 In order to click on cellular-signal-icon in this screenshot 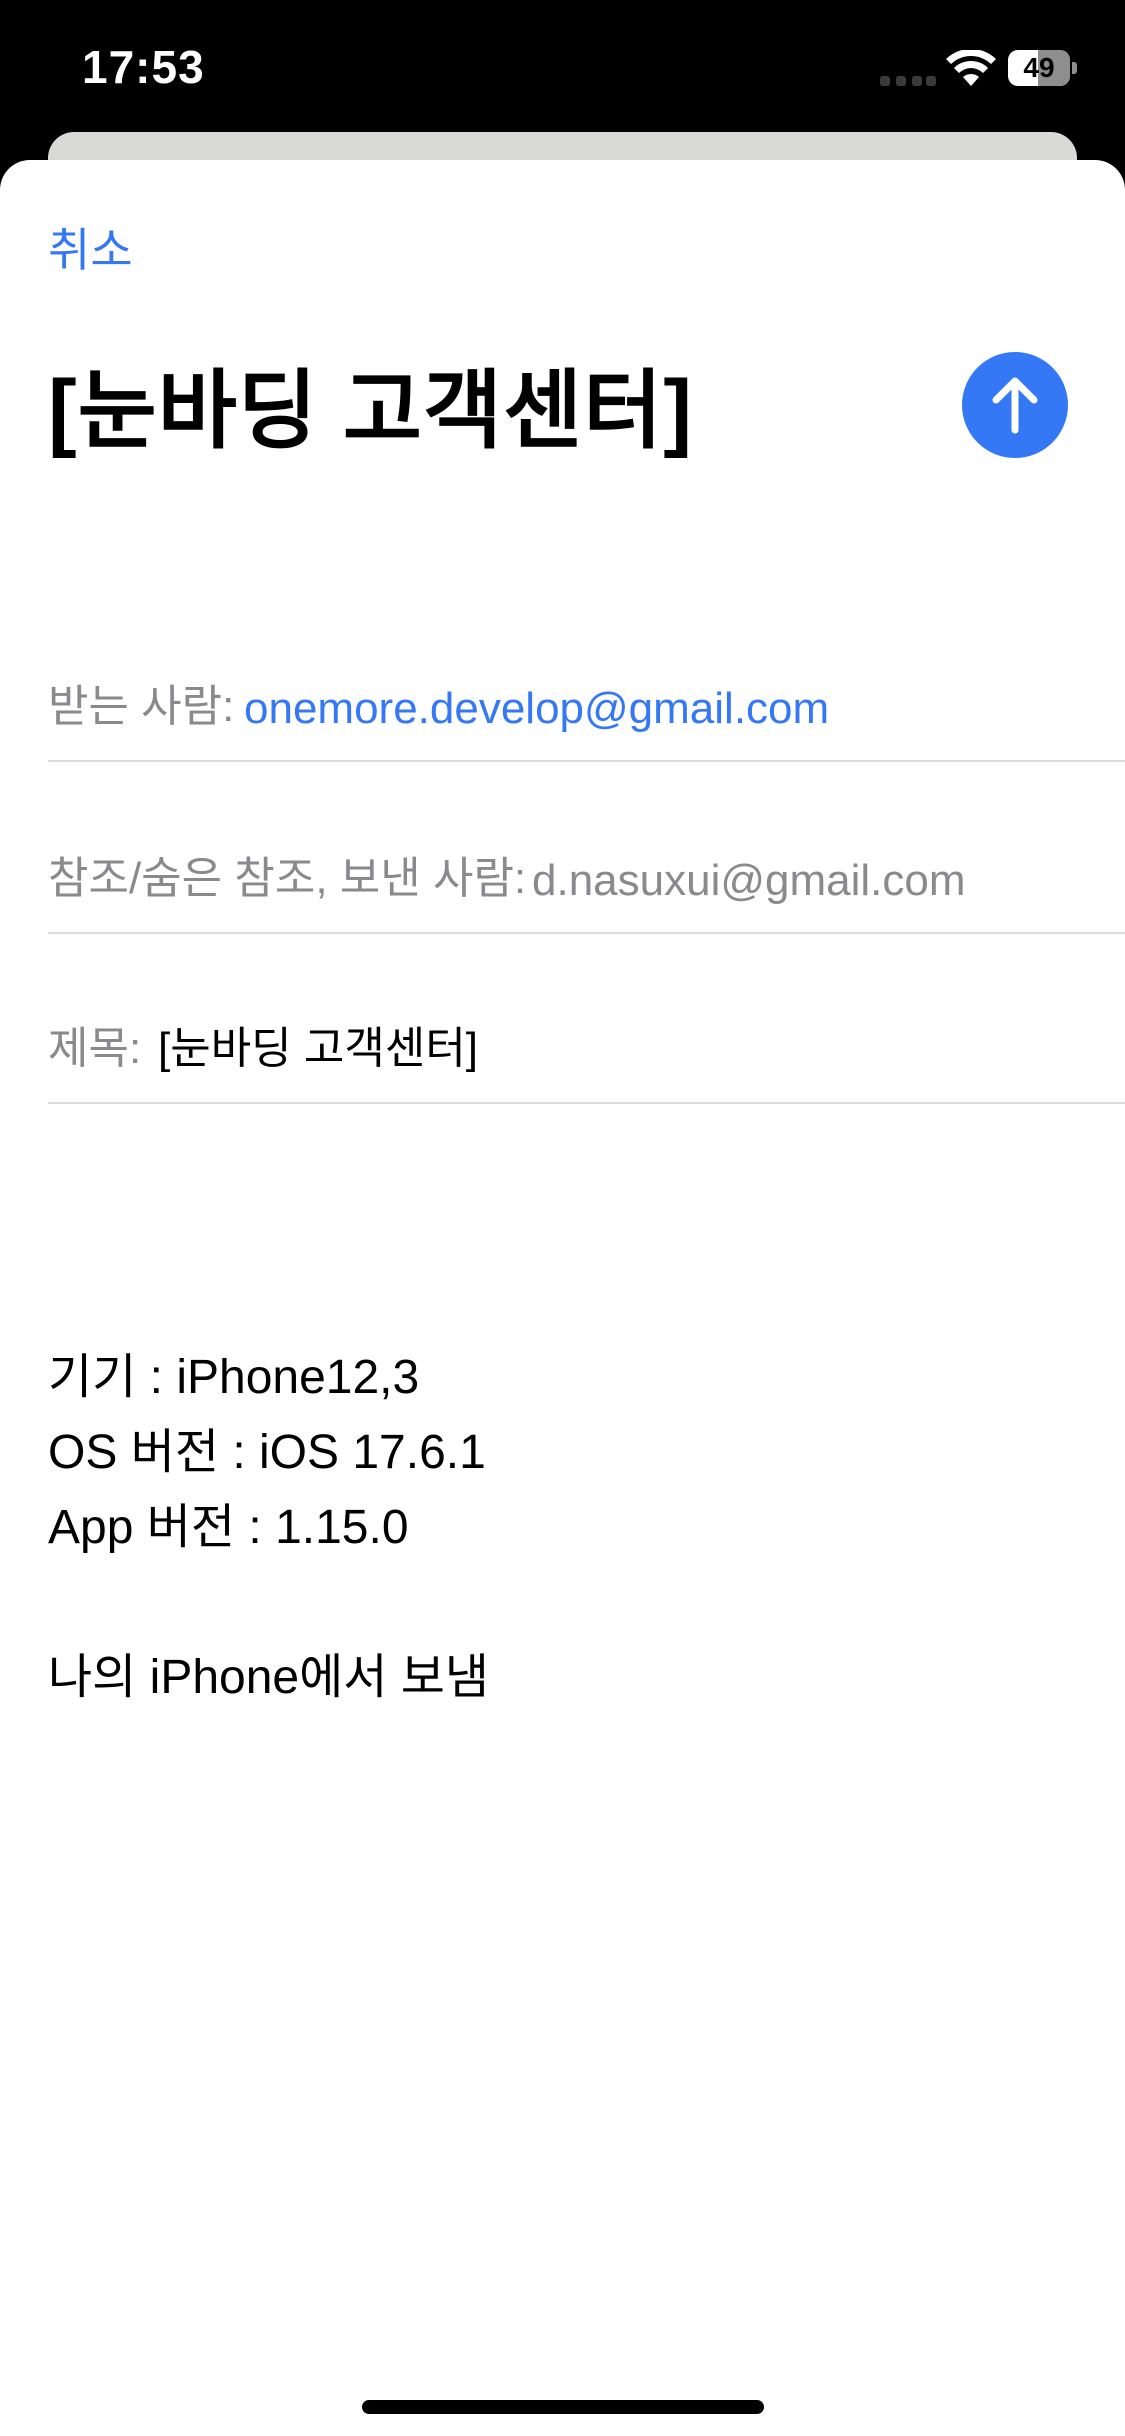, I will do `click(908, 80)`.